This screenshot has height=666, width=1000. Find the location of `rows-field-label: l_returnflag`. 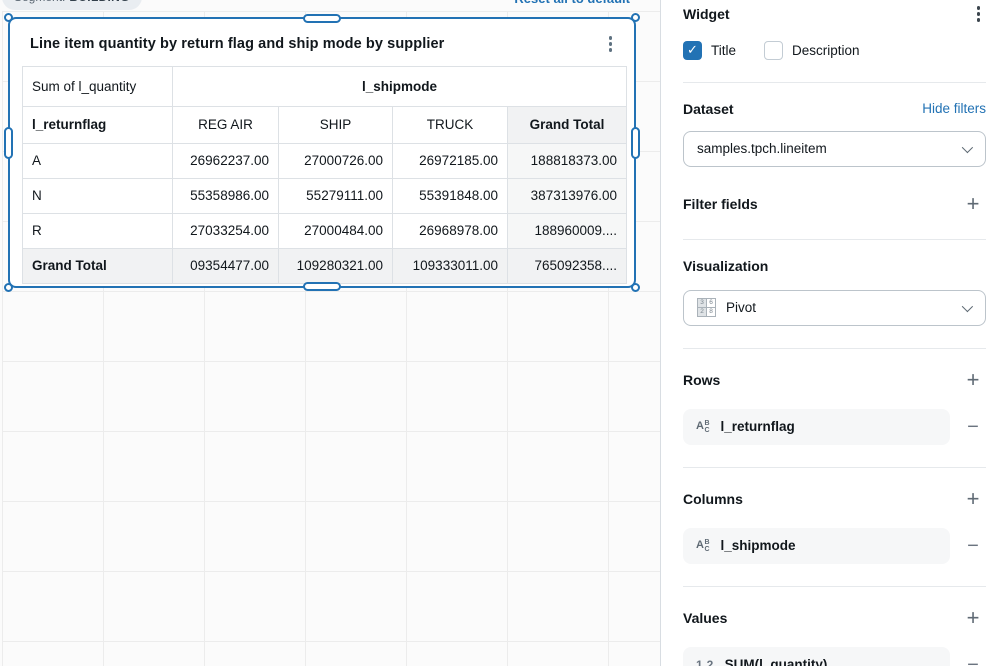

rows-field-label: l_returnflag is located at coordinates (757, 426).